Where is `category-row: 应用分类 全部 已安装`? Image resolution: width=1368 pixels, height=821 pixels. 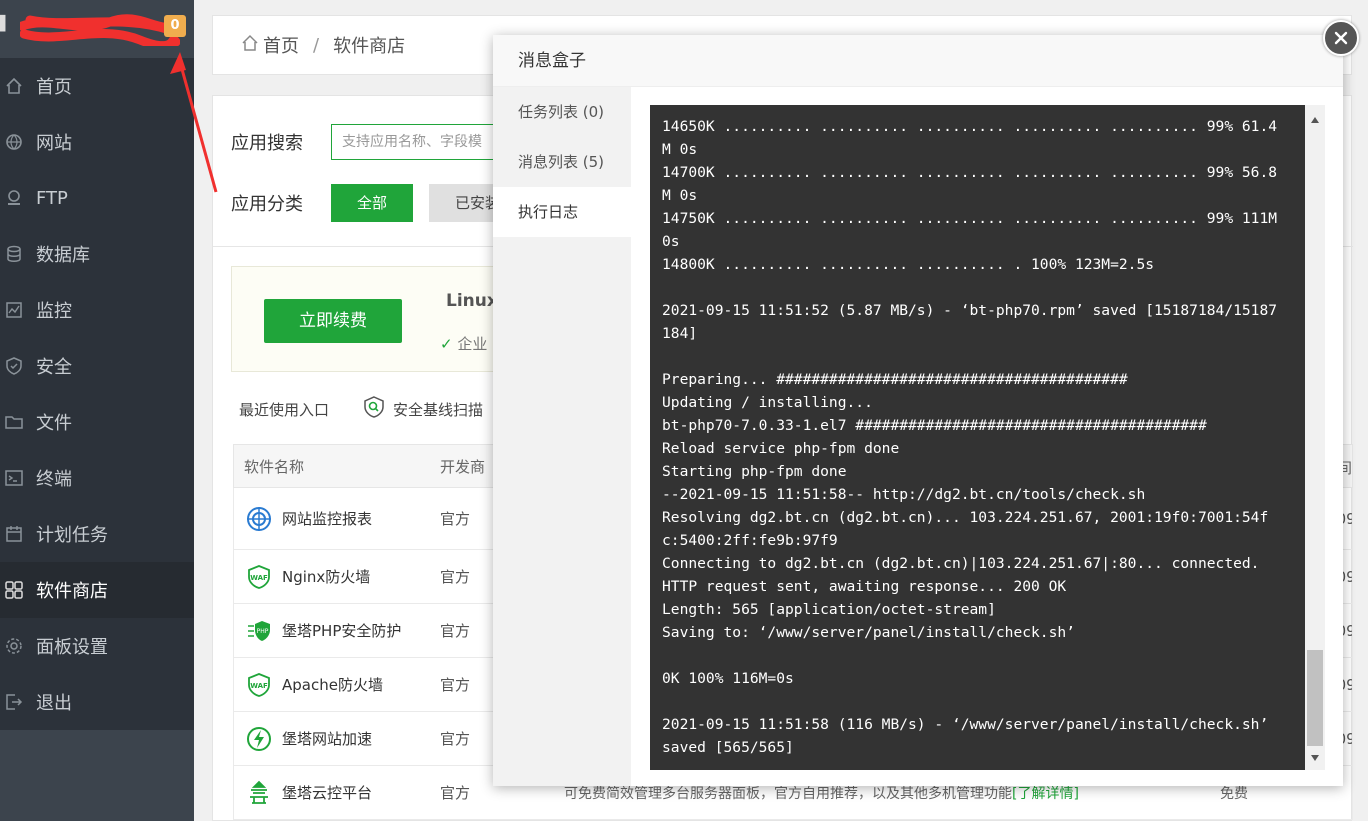
category-row: 应用分类 全部 已安装 is located at coordinates (379, 203).